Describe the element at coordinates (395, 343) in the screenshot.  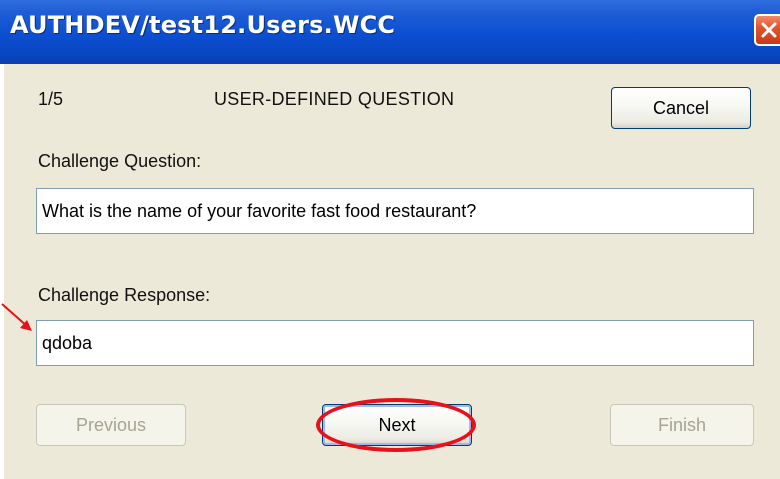
I see `challenge-response-input` at that location.